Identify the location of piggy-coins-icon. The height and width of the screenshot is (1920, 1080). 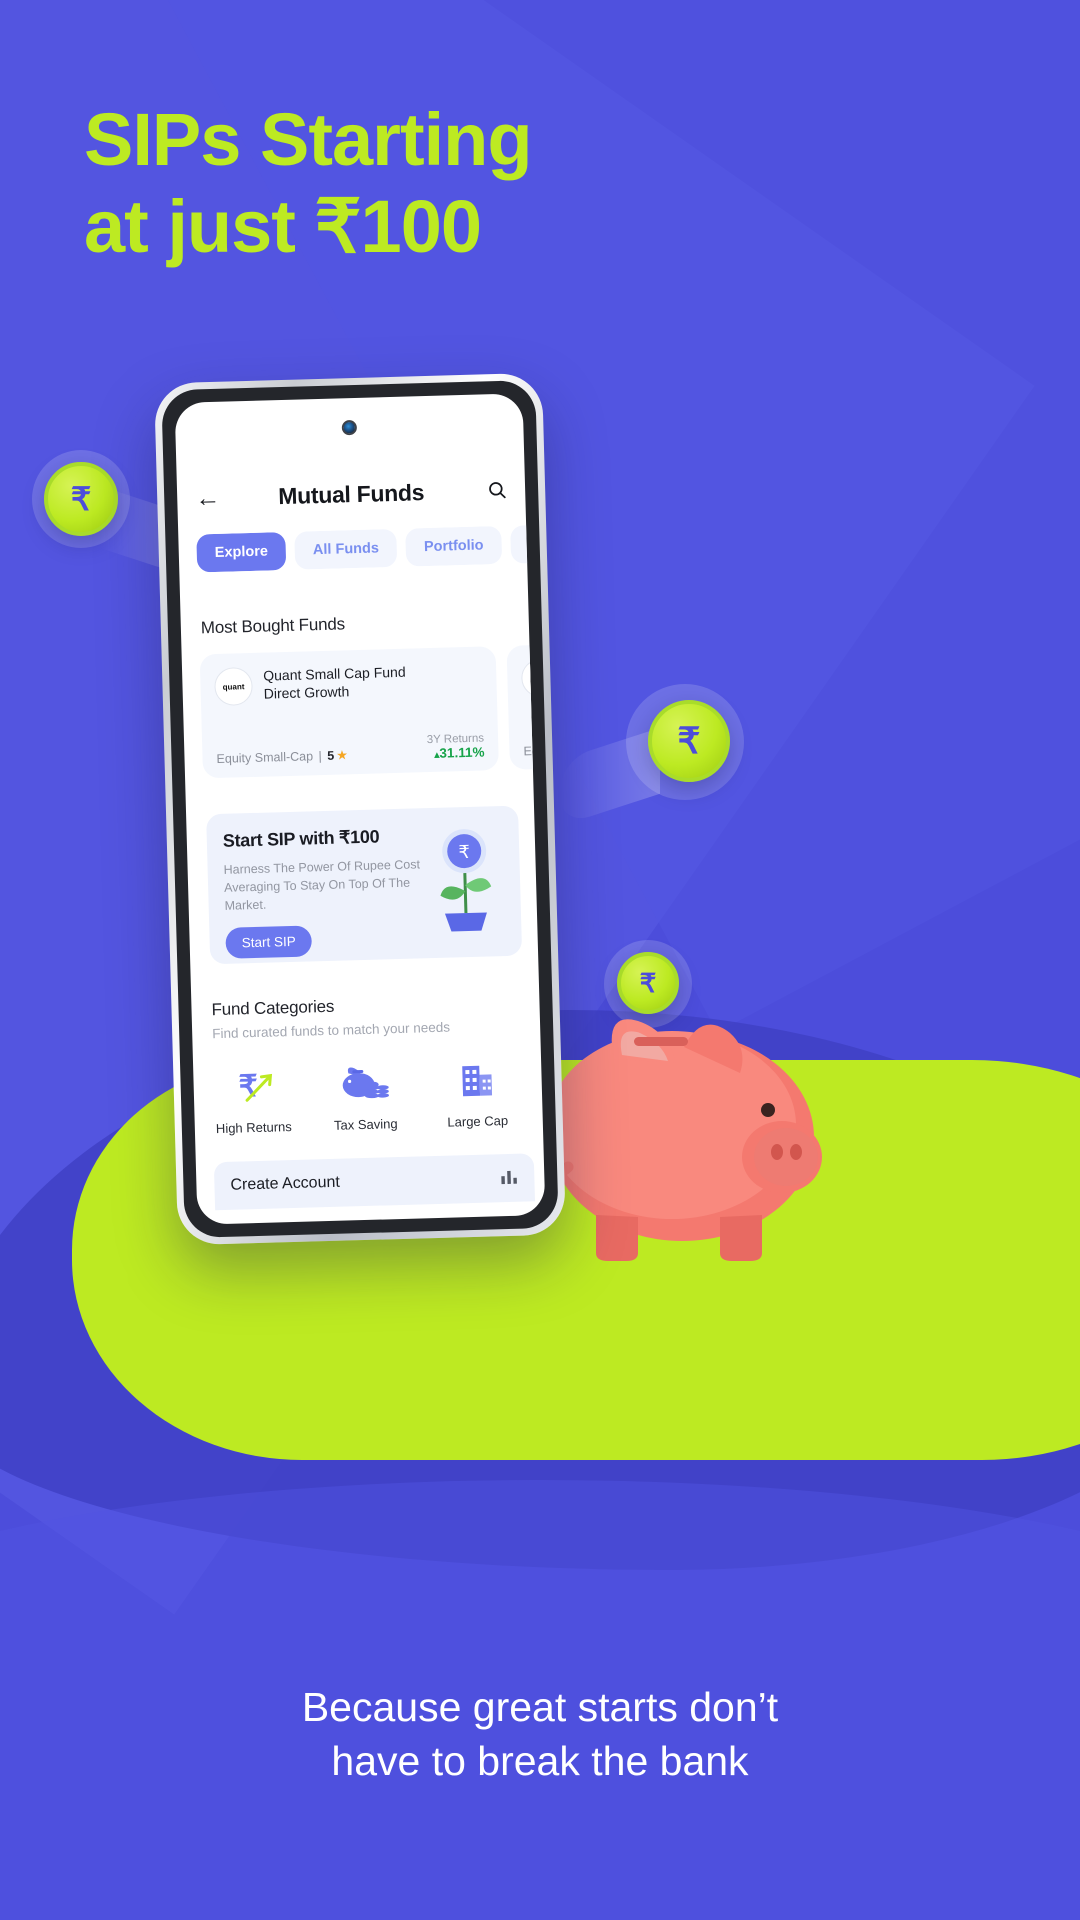
(364, 1084).